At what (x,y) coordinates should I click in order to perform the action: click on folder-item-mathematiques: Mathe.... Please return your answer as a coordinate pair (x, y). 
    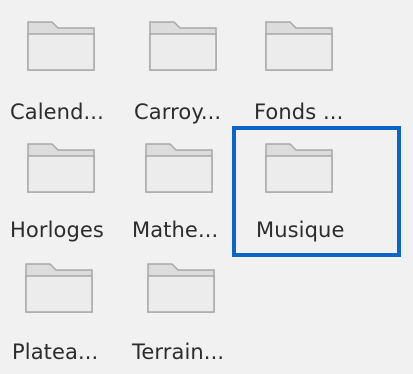
    Looking at the image, I should click on (179, 180).